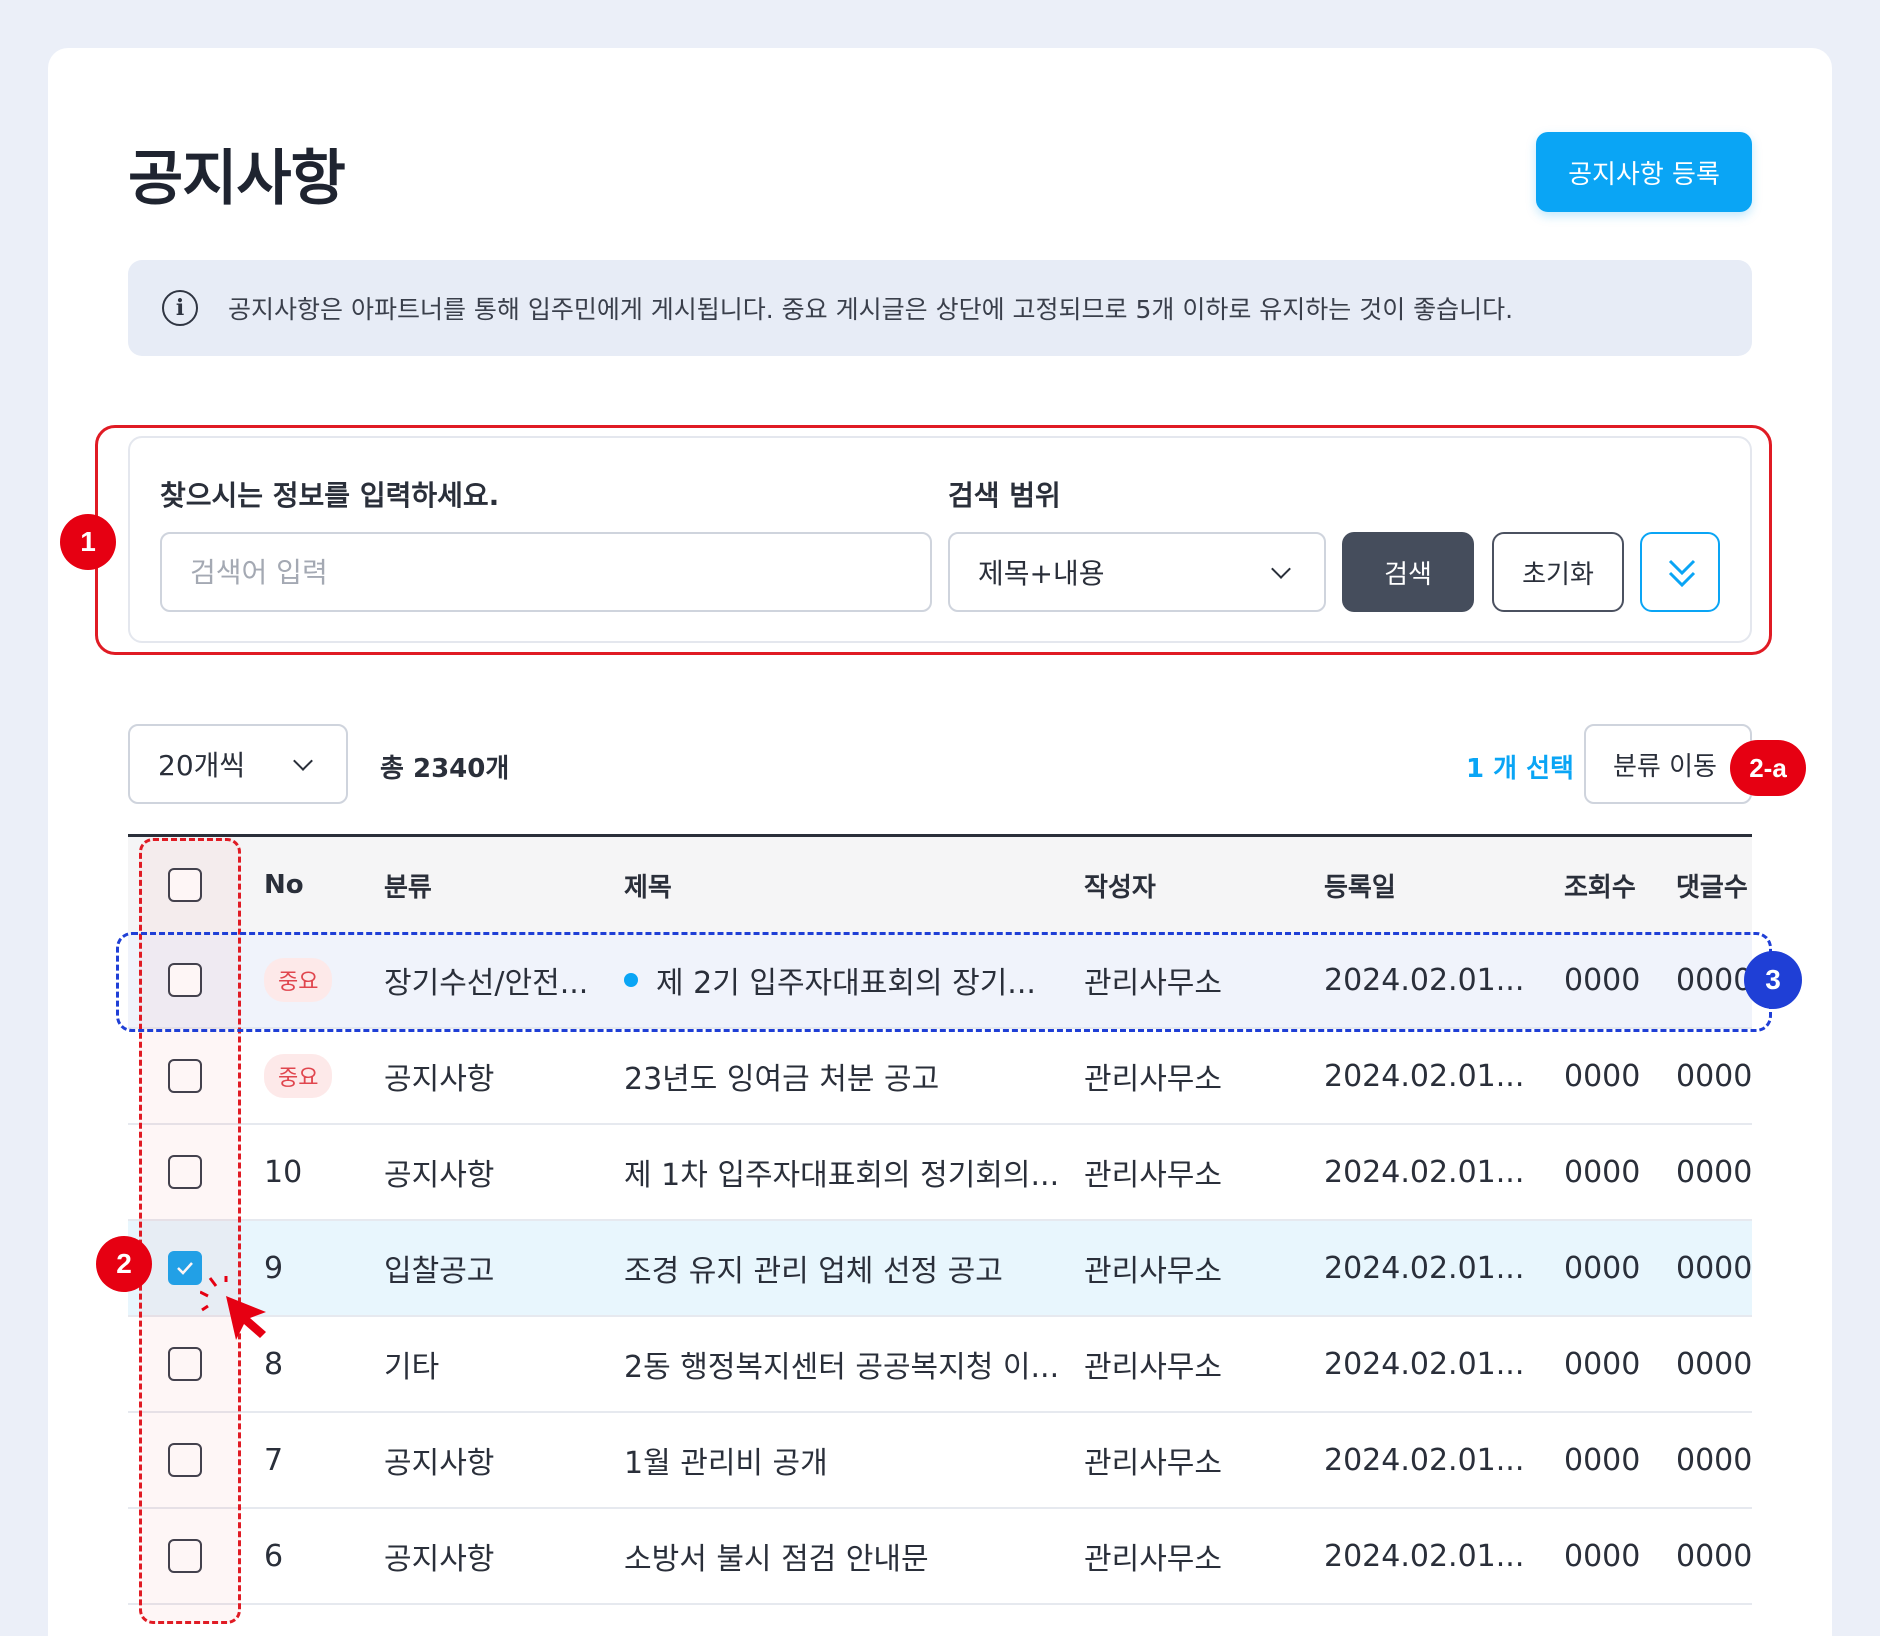  I want to click on register-notice-button: 공지사항 등록, so click(1644, 172).